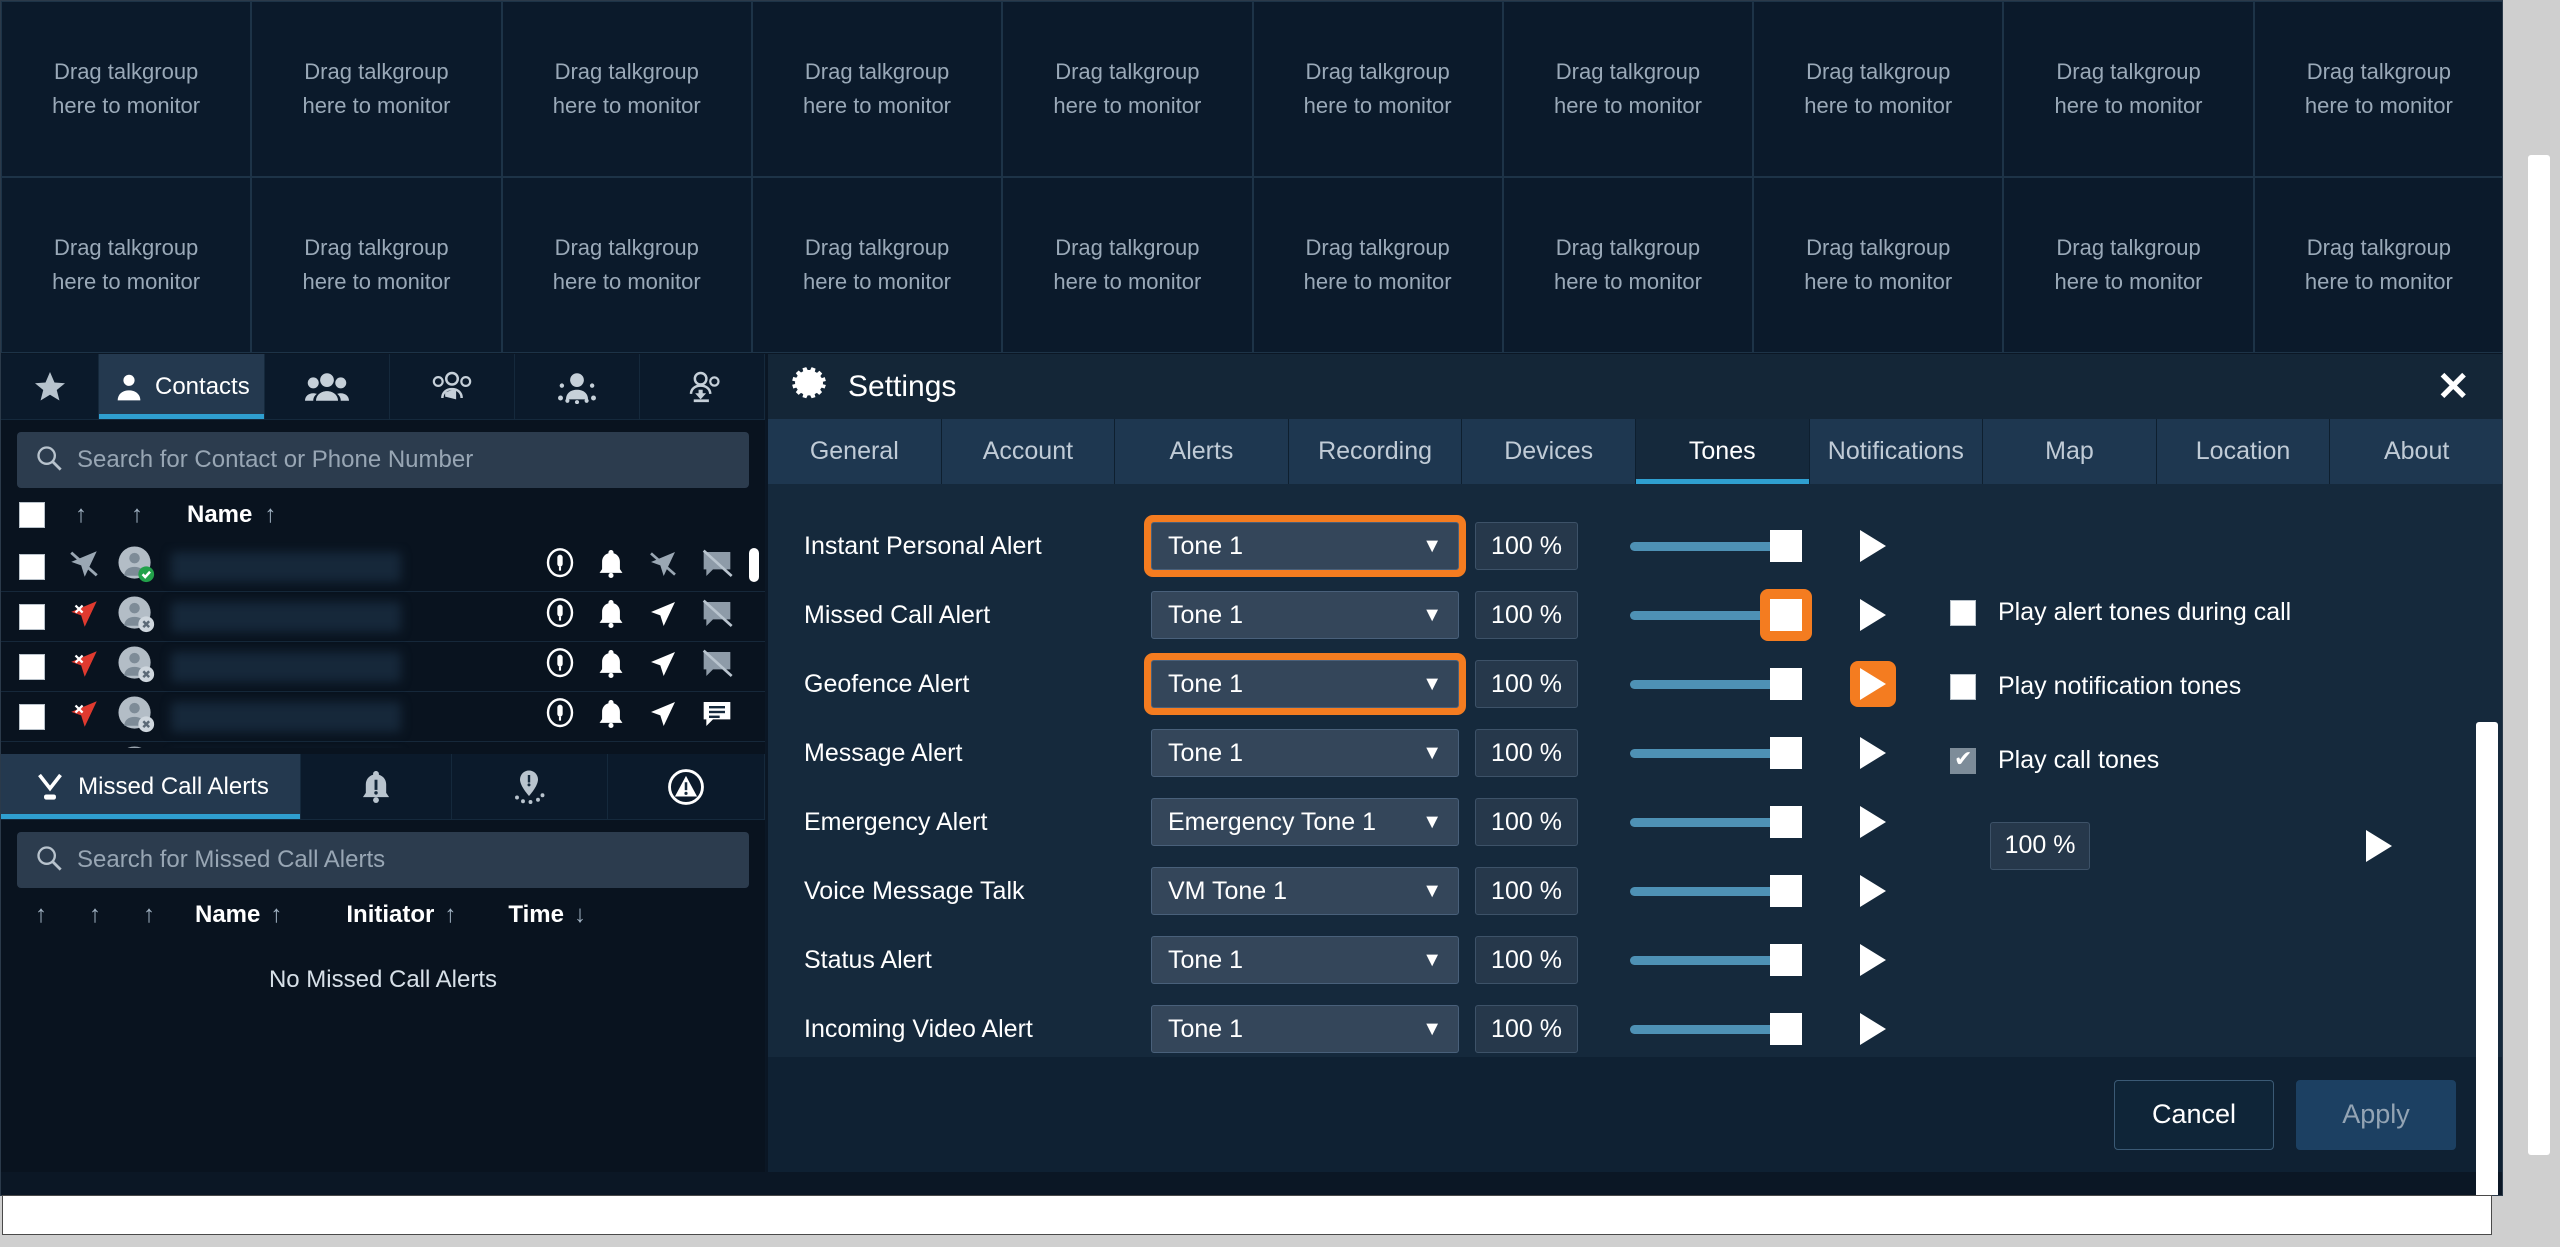  Describe the element at coordinates (1873, 546) in the screenshot. I see `instant-personal-alert-play-button` at that location.